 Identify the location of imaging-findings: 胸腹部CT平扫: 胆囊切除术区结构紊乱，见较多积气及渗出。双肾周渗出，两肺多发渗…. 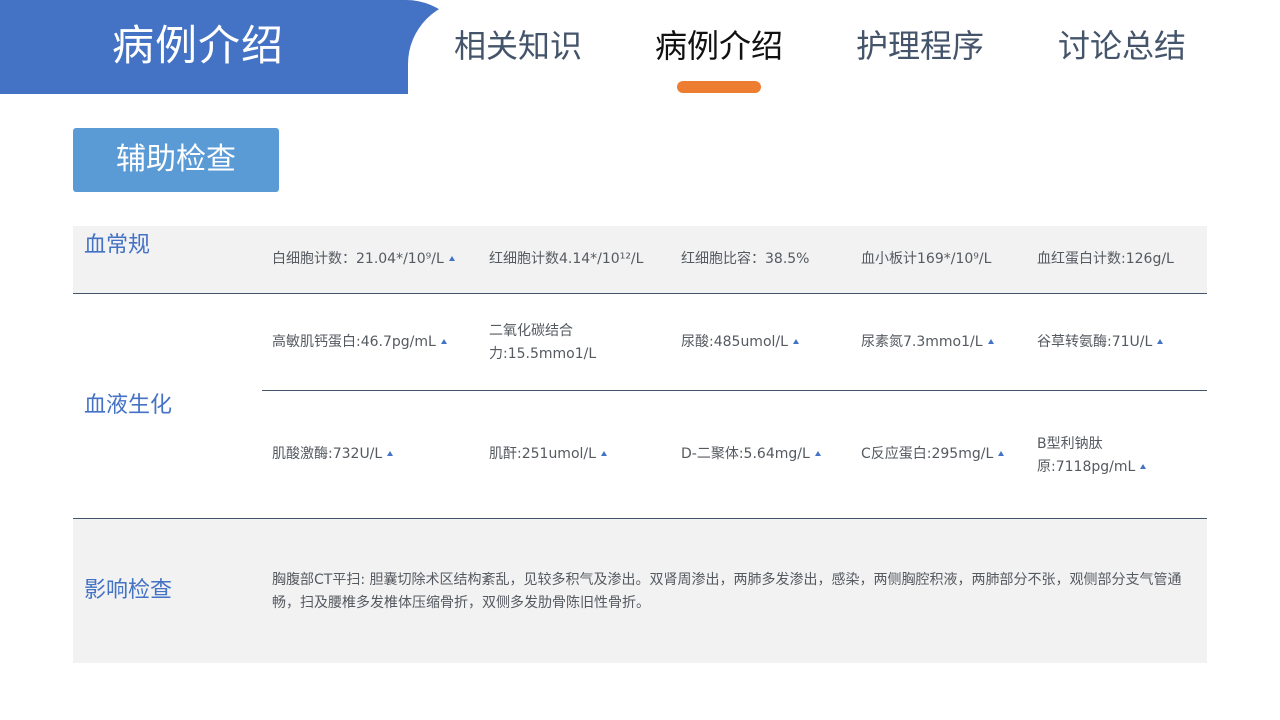
(727, 591).